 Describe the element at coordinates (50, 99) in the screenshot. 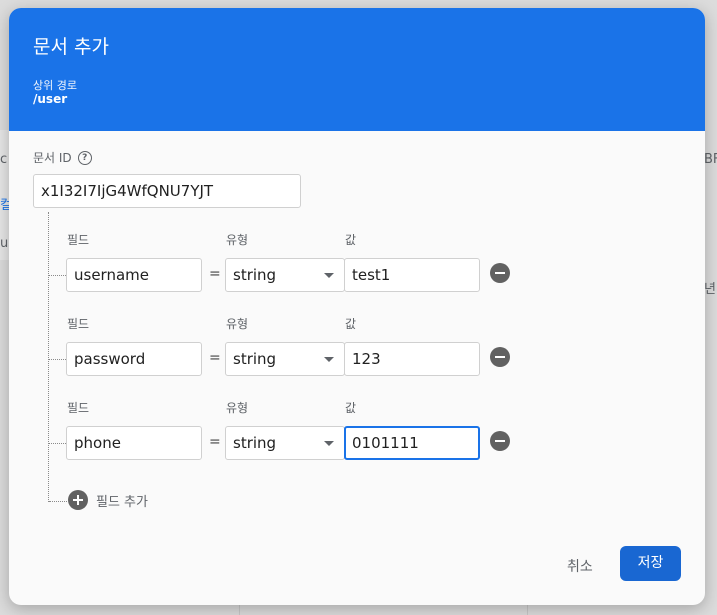

I see `parent-path: /user` at that location.